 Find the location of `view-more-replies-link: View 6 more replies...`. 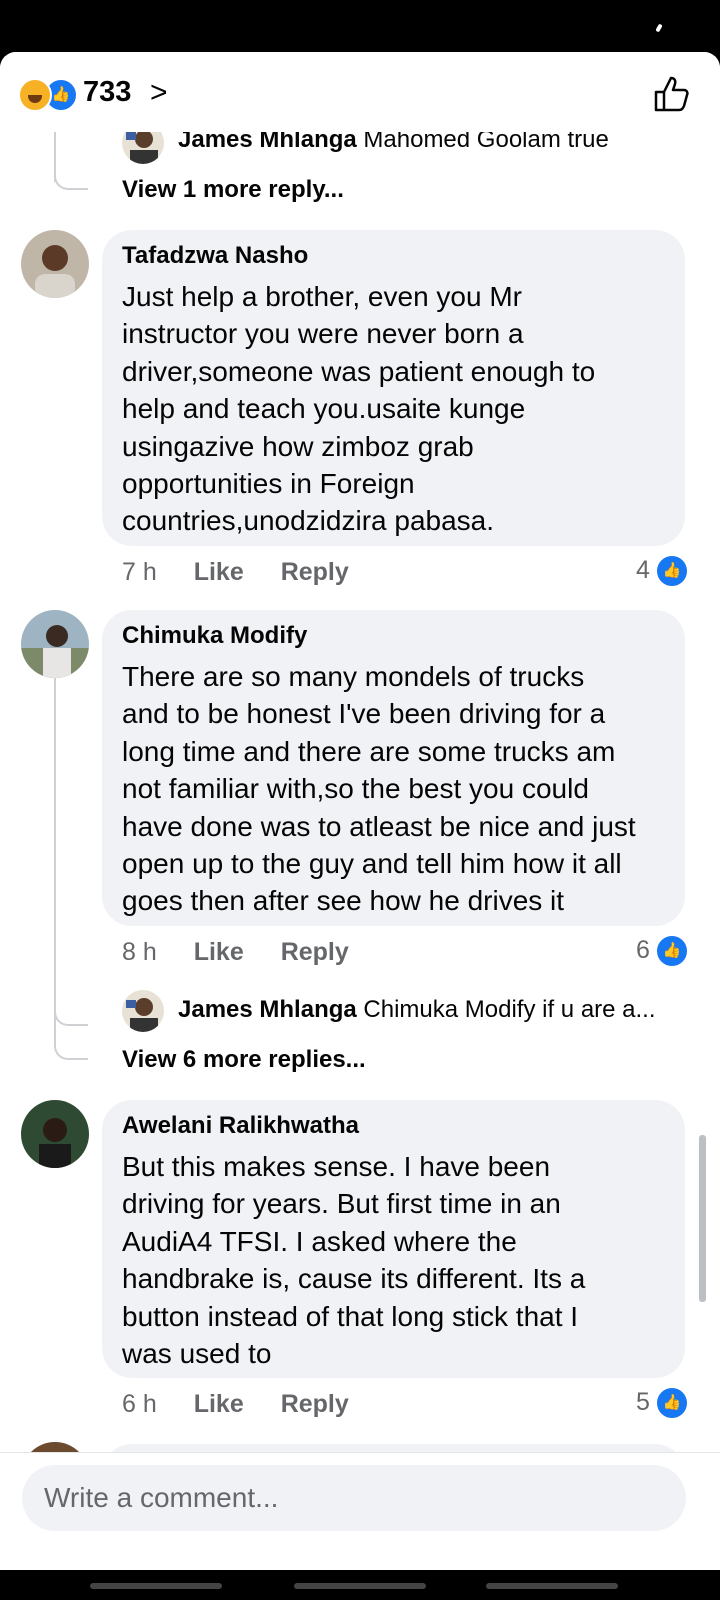

view-more-replies-link: View 6 more replies... is located at coordinates (244, 1060).